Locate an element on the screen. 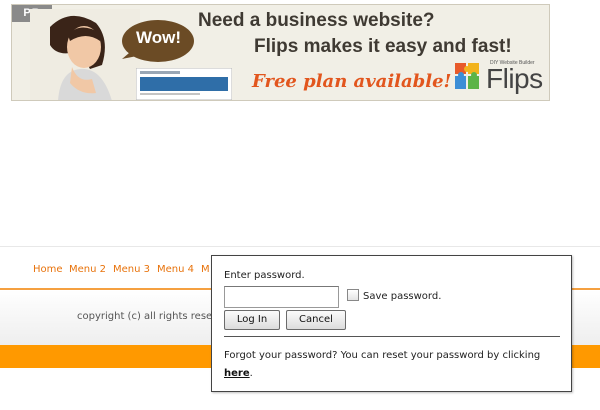 Image resolution: width=600 pixels, height=410 pixels. password-prompt-label: Enter password. is located at coordinates (264, 275).